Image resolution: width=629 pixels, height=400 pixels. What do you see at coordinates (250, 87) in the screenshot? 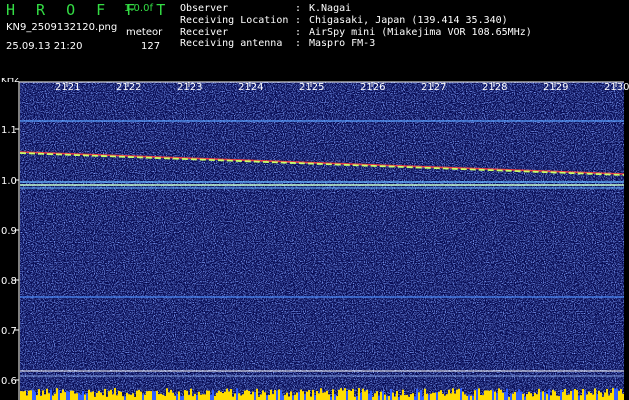
I see `x-tick-label: 2124` at bounding box center [250, 87].